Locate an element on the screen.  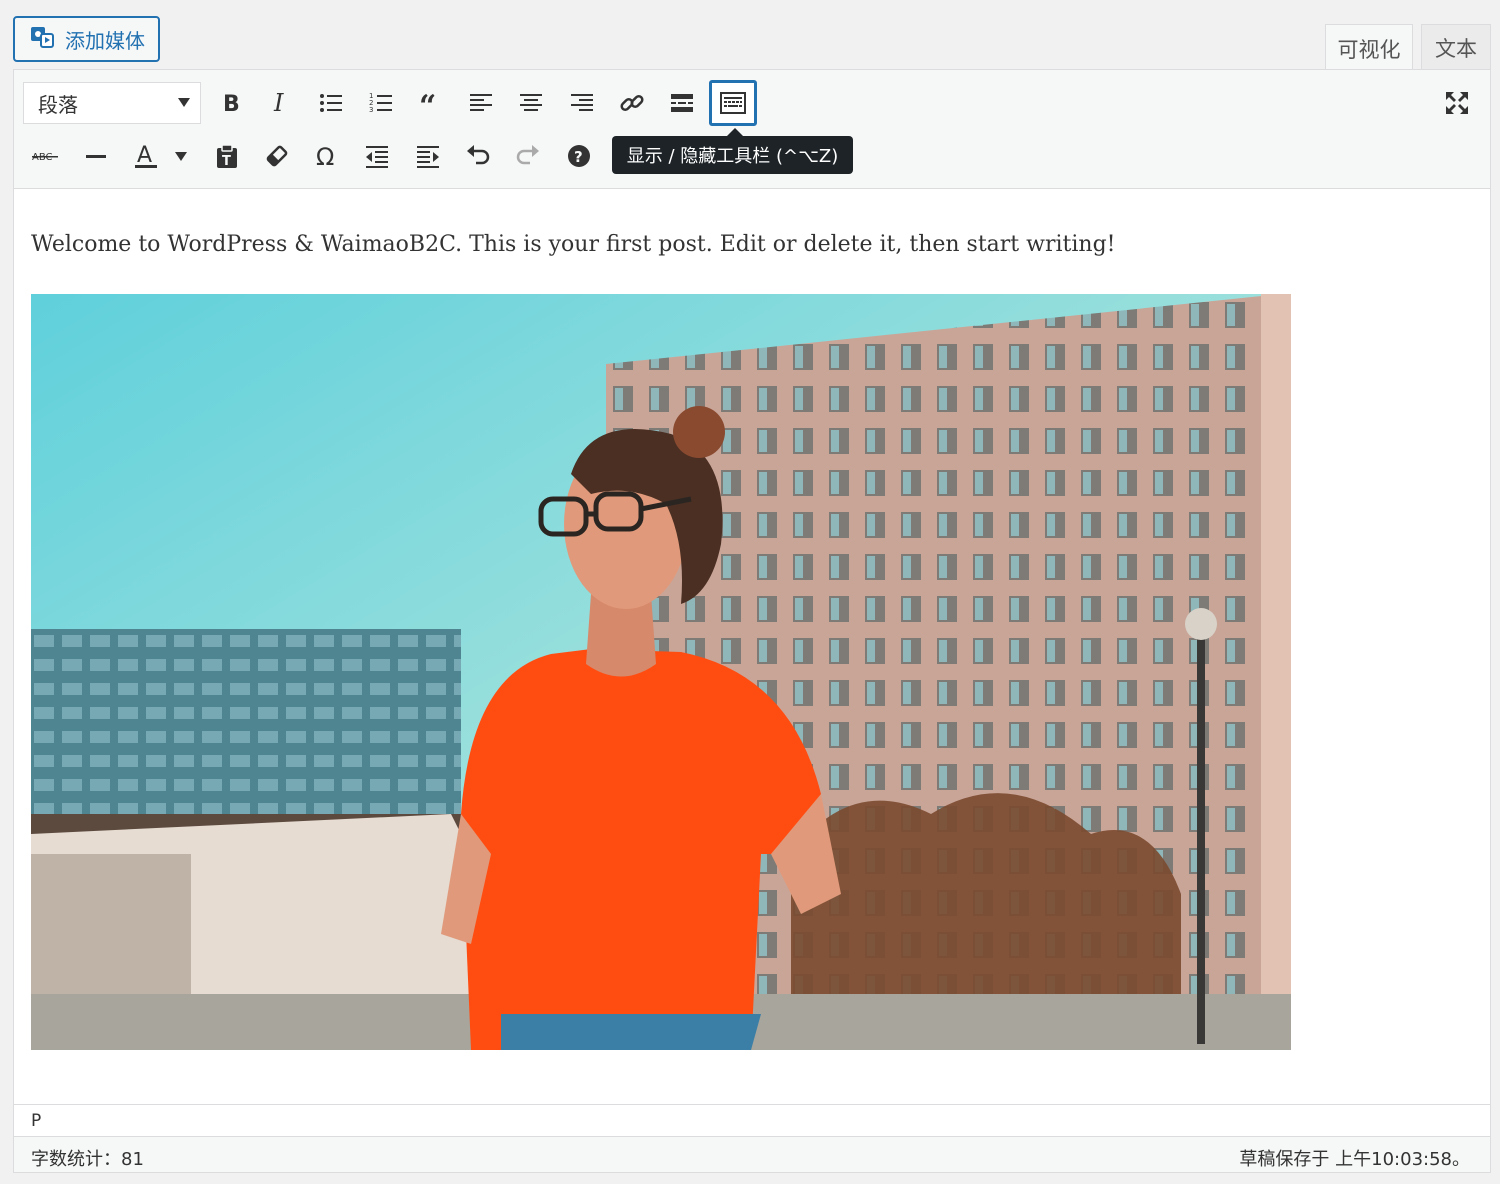
svg-text: 3 is located at coordinates (371, 110).